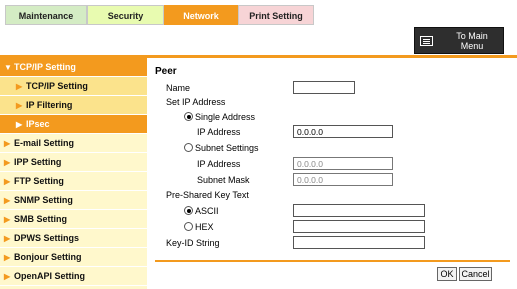  Describe the element at coordinates (125, 15) in the screenshot. I see `tab-security: Security` at that location.